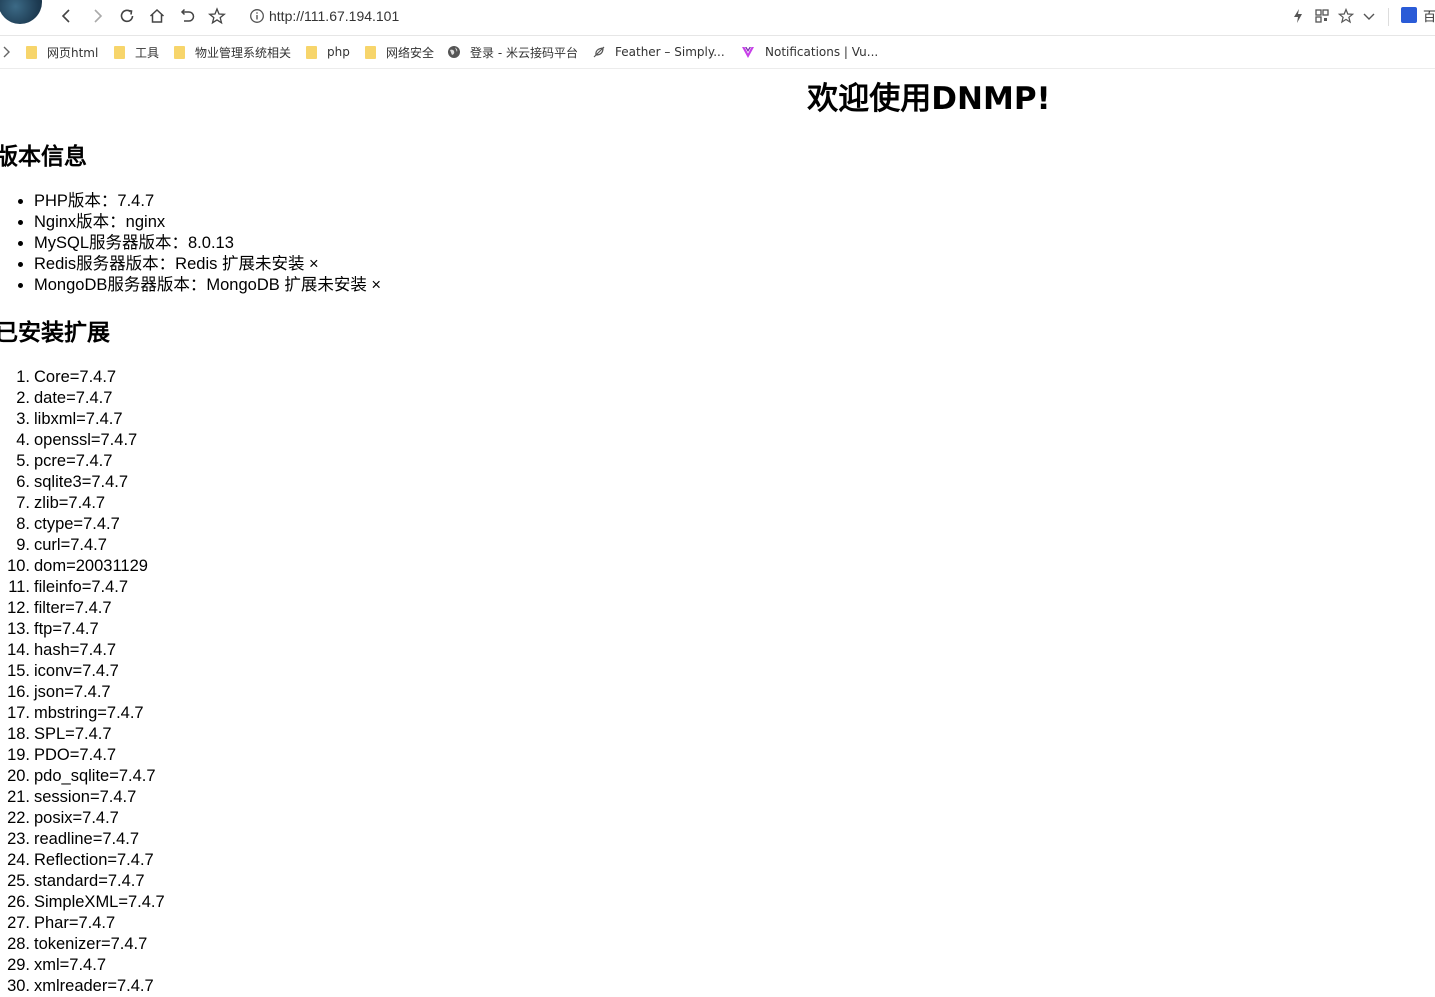 Image resolution: width=1435 pixels, height=997 pixels. What do you see at coordinates (76, 671) in the screenshot?
I see `extension-label: iconv=7.4.7` at bounding box center [76, 671].